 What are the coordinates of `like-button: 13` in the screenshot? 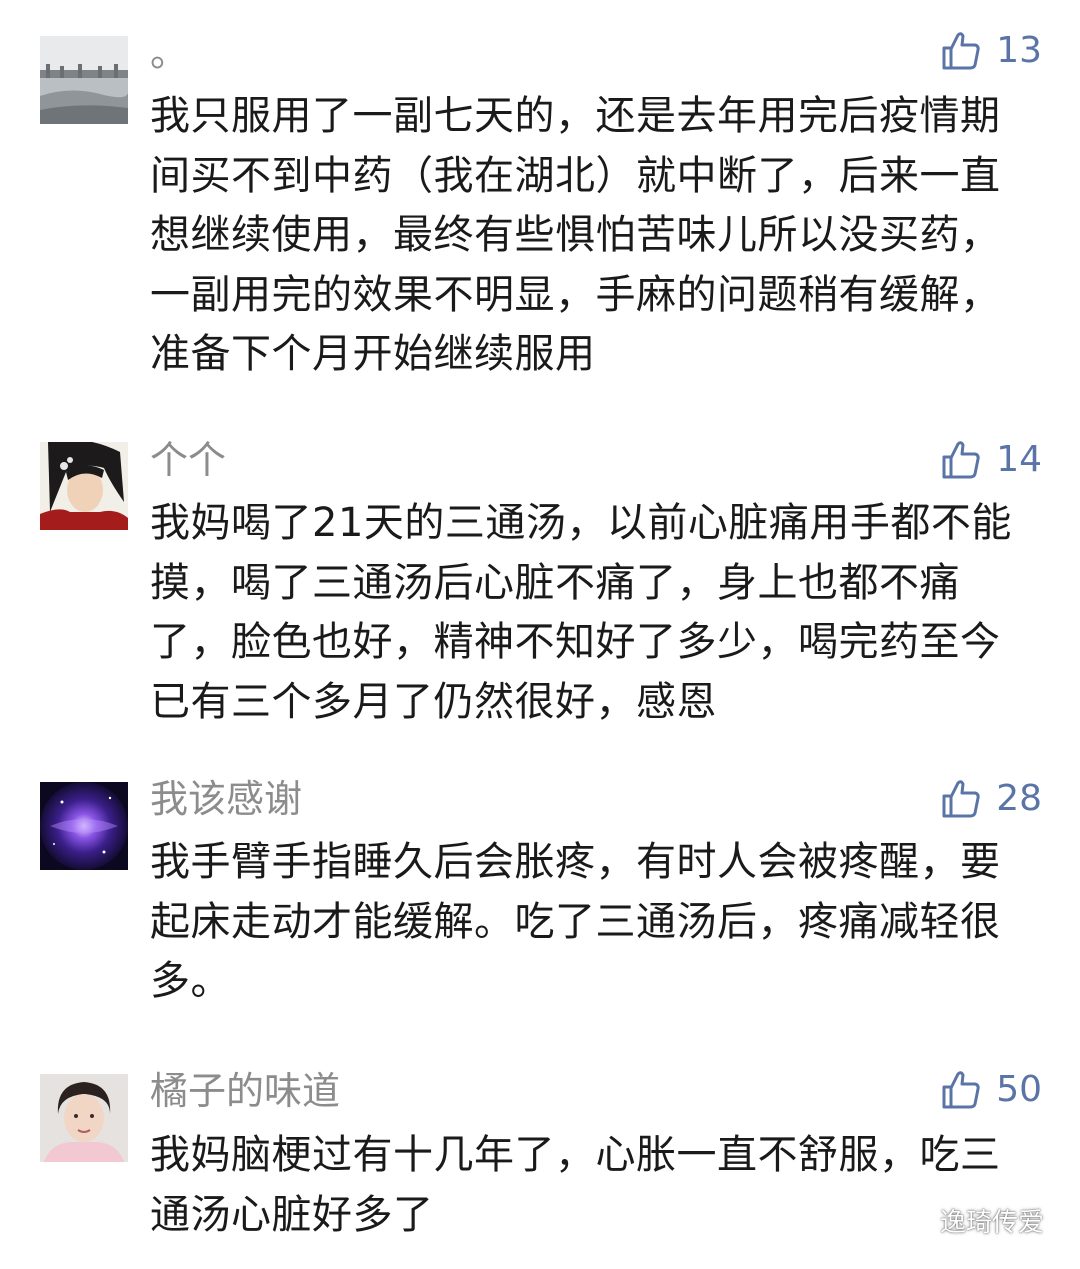 It's located at (991, 51).